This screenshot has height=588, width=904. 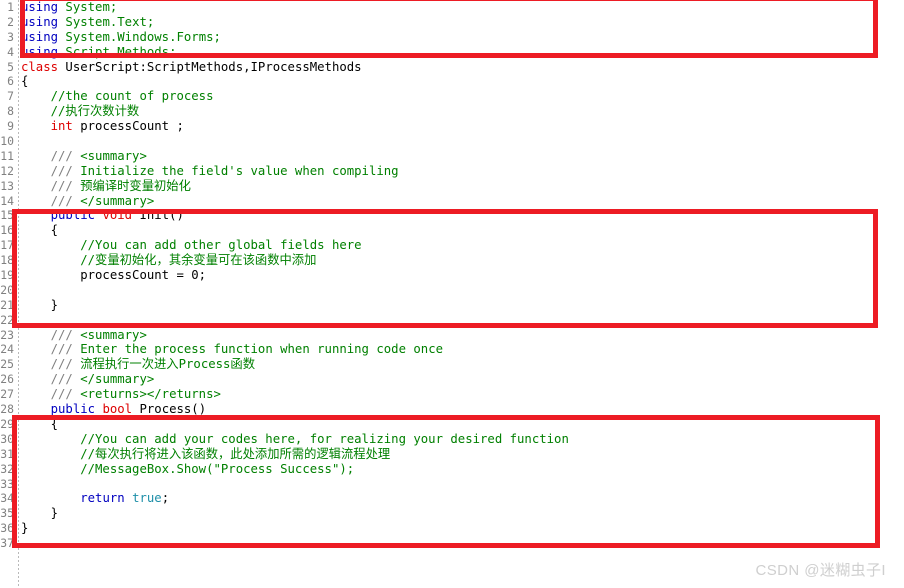 What do you see at coordinates (452, 335) in the screenshot?
I see `code-line: 23 /// <summary>` at bounding box center [452, 335].